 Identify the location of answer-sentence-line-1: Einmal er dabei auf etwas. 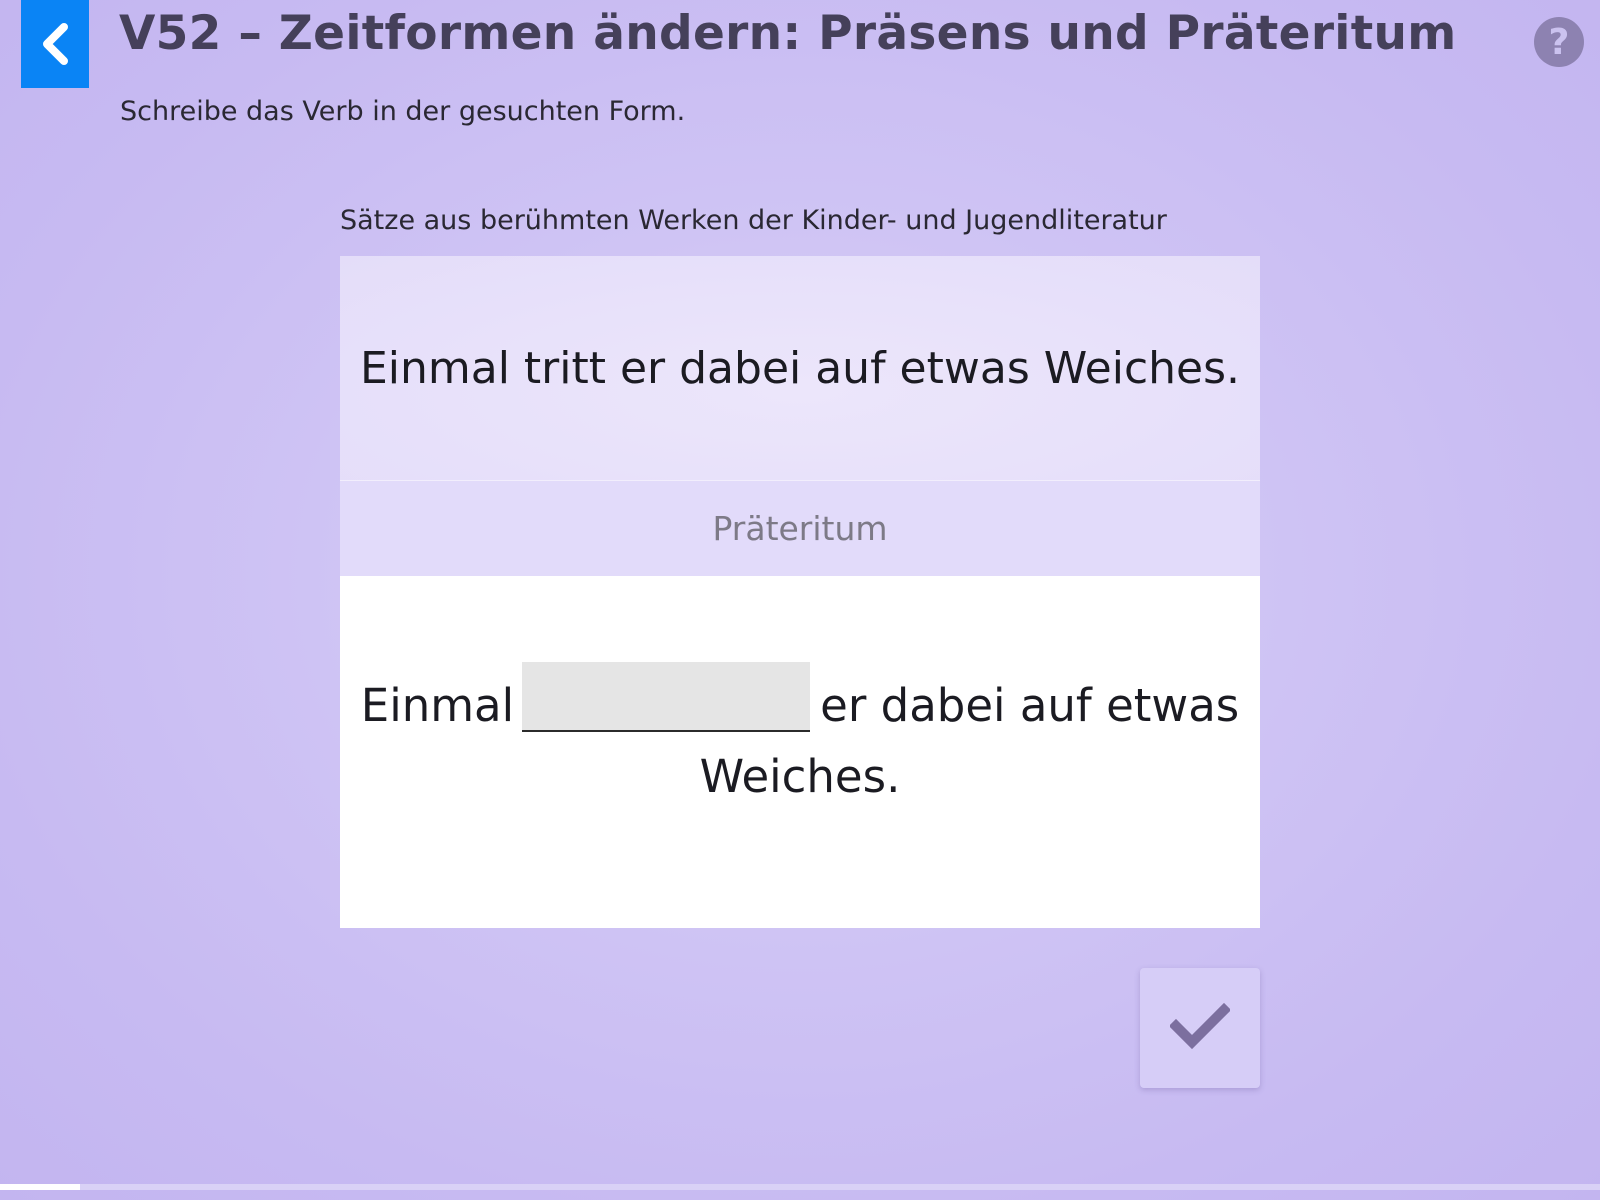
(800, 697).